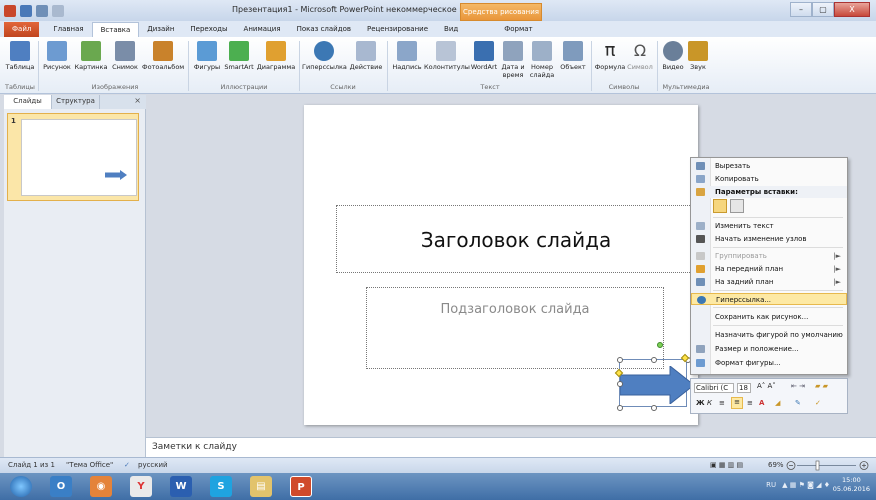  What do you see at coordinates (207, 56) in the screenshot?
I see `shapes-button: Фигуры` at bounding box center [207, 56].